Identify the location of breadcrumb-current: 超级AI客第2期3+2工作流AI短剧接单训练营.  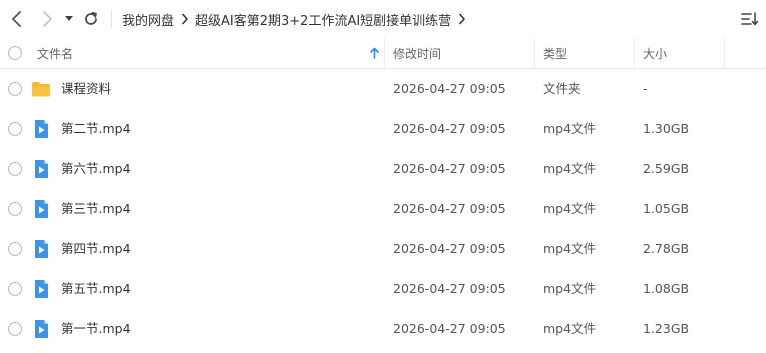
(323, 19).